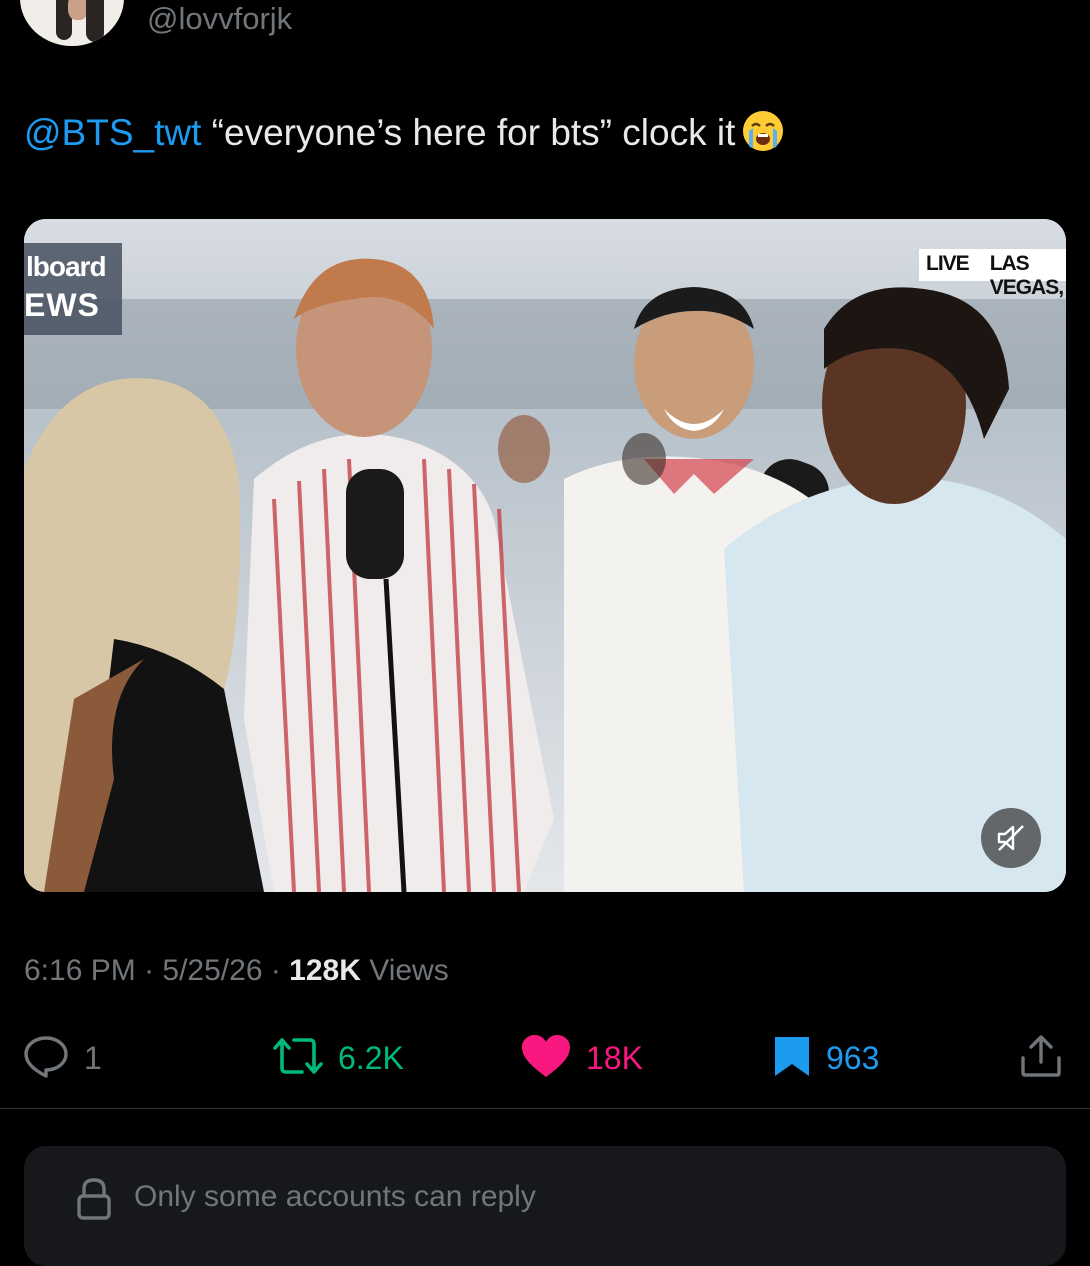  Describe the element at coordinates (1020, 274) in the screenshot. I see `location-badge: LAS VEGAS,` at that location.